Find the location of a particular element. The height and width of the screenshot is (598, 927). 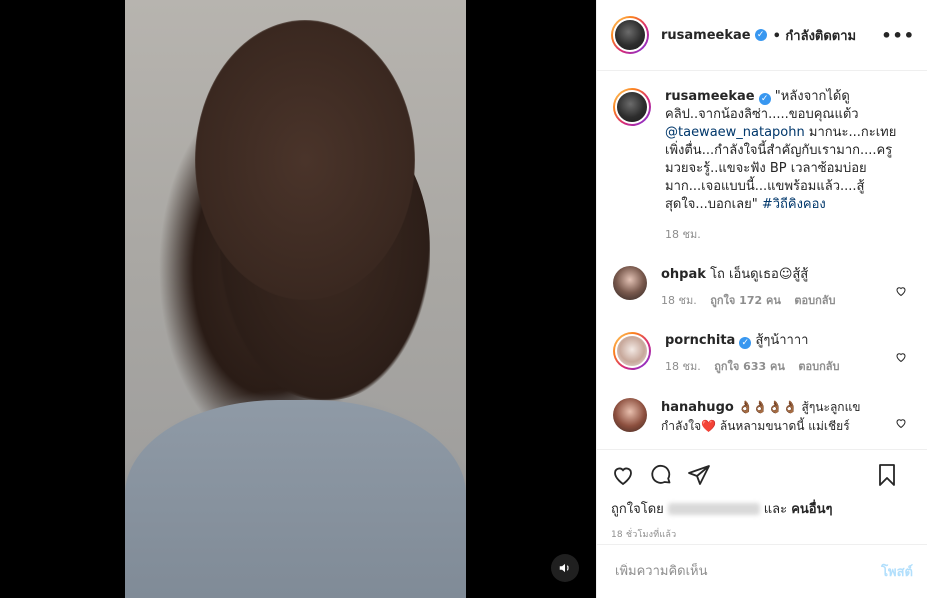

caption-username: rusameekae is located at coordinates (710, 96).